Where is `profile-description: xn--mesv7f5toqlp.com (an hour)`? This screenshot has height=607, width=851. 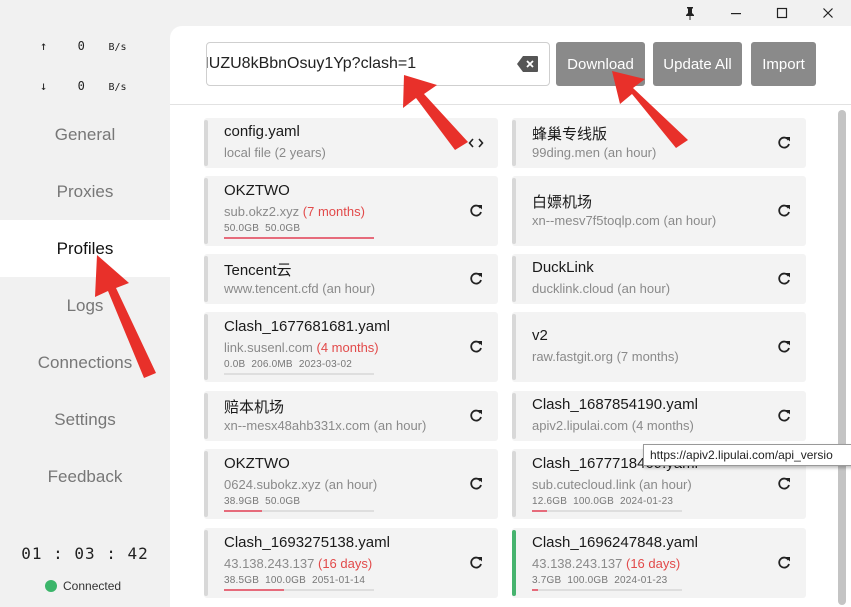
profile-description: xn--mesv7f5toqlp.com (an hour) is located at coordinates (624, 220).